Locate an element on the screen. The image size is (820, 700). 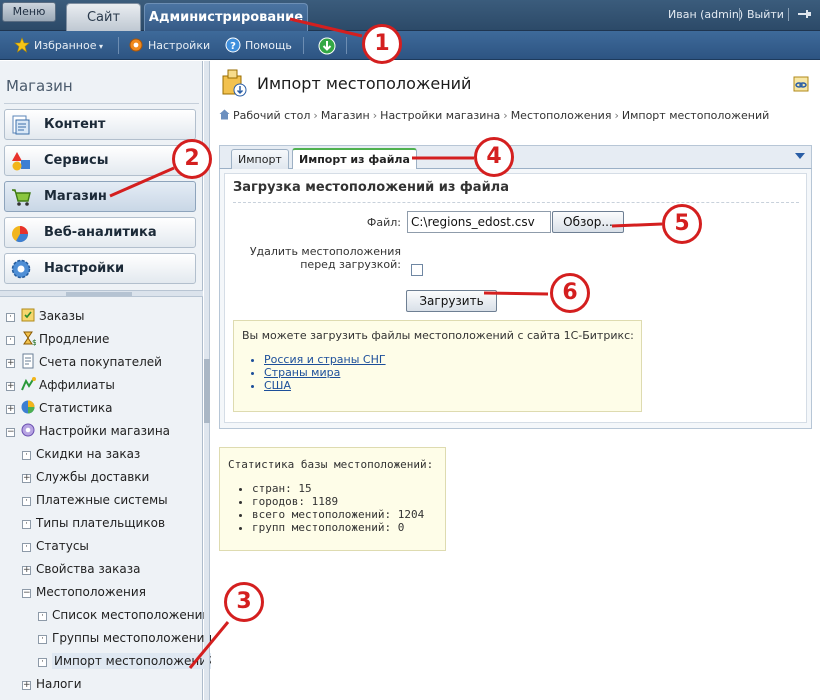
tree-item-delivery: + Службы доставки is located at coordinates (85, 477).